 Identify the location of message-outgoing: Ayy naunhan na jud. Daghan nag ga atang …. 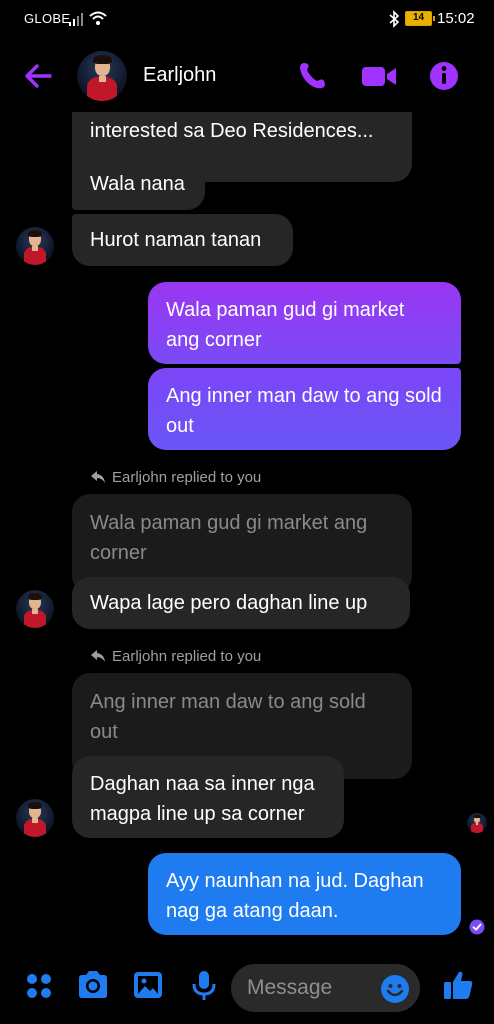
(304, 894).